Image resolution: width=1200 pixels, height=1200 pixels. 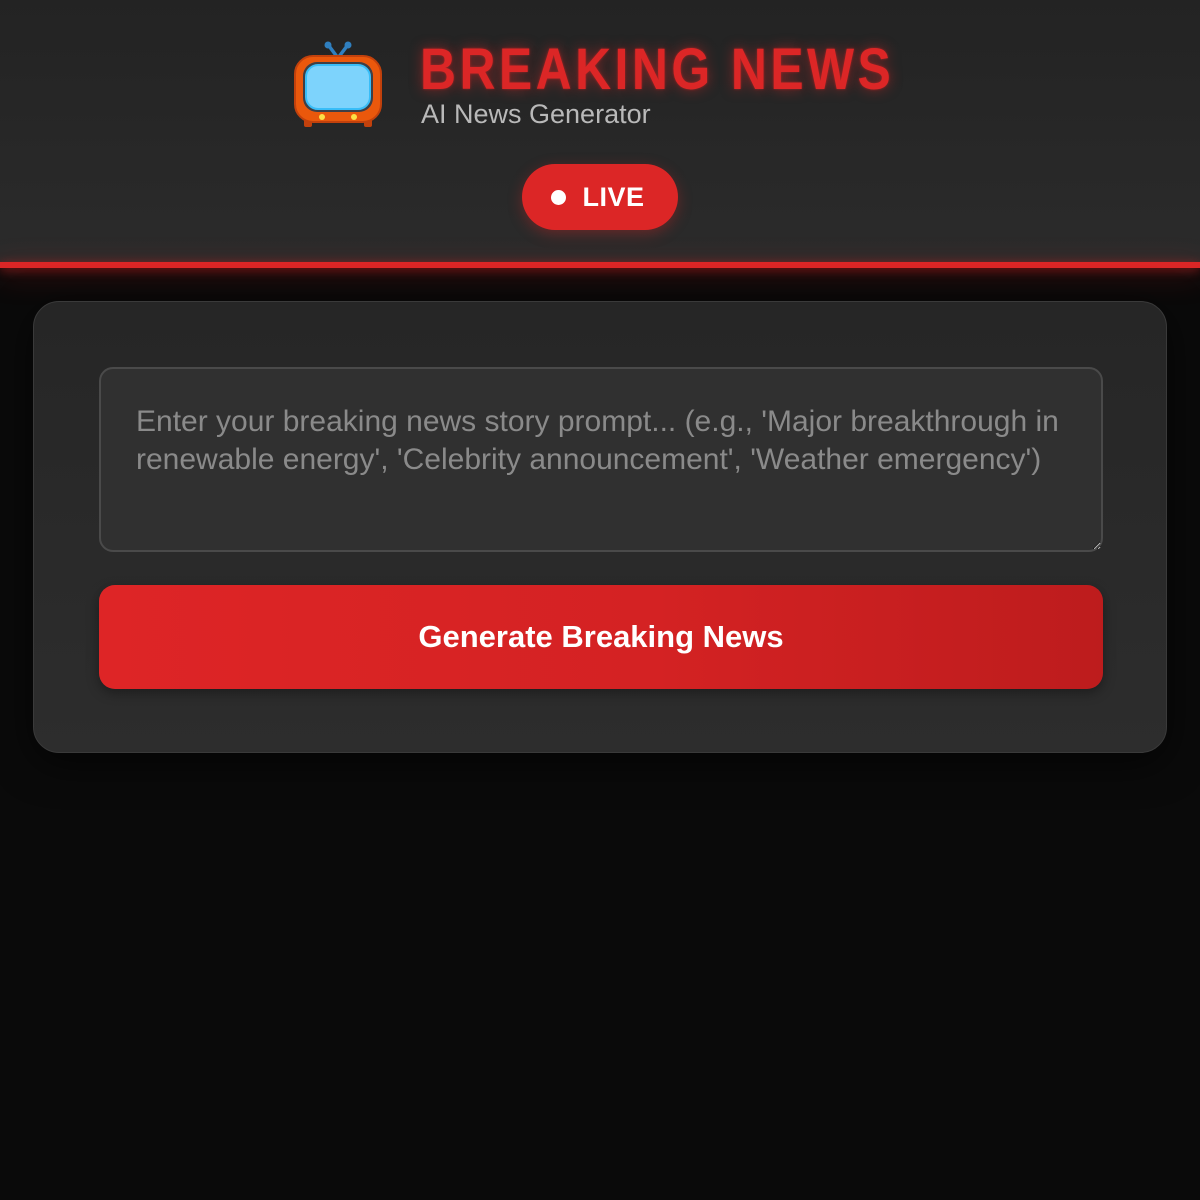 What do you see at coordinates (657, 69) in the screenshot?
I see `page-title: BREAKING NEWS` at bounding box center [657, 69].